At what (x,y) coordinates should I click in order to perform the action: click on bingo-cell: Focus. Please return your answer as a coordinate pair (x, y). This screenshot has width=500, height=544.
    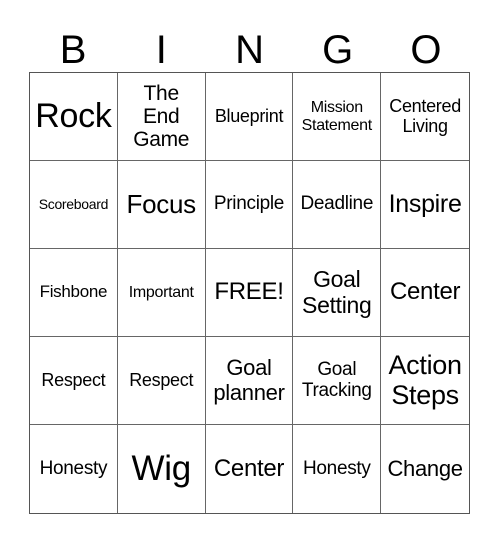
    Looking at the image, I should click on (161, 205).